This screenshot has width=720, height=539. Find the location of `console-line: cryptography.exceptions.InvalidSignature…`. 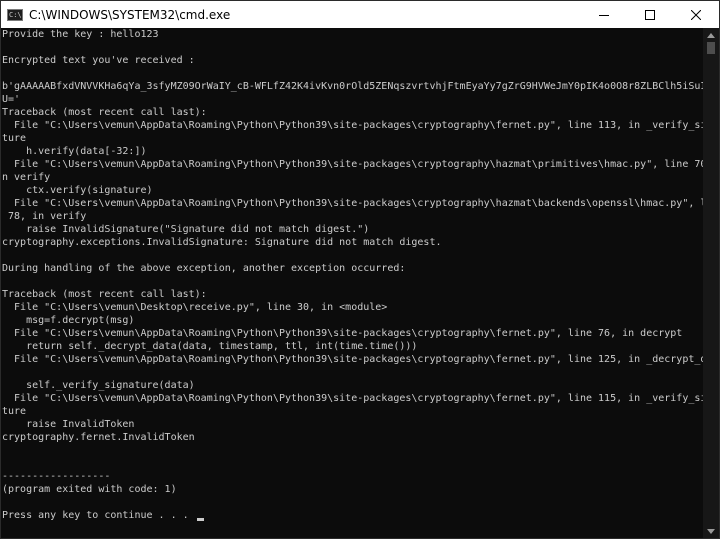

console-line: cryptography.exceptions.InvalidSignature… is located at coordinates (222, 242).